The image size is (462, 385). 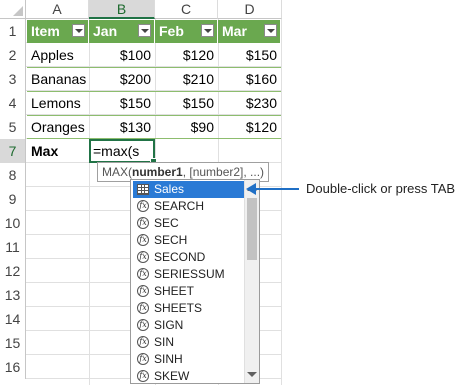 What do you see at coordinates (251, 281) in the screenshot?
I see `autocomplete-scrollbar` at bounding box center [251, 281].